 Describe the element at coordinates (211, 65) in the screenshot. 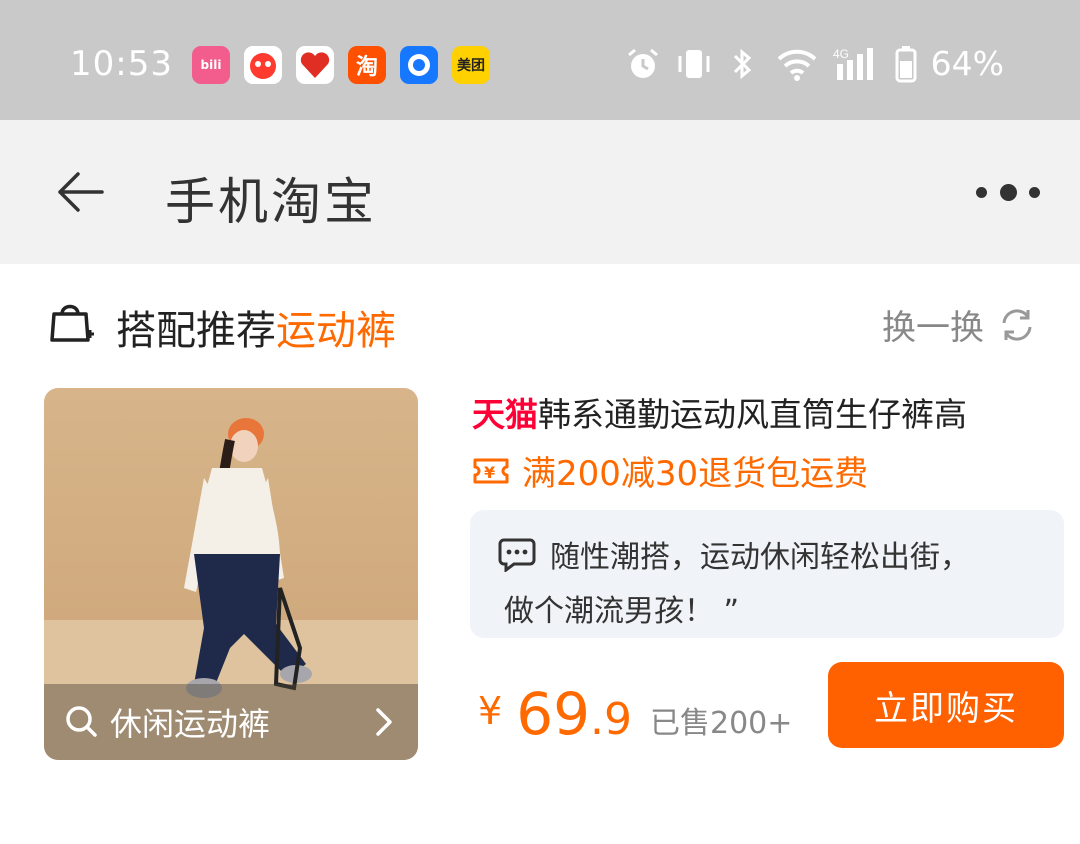

I see `bilibili-app-icon: bili` at that location.